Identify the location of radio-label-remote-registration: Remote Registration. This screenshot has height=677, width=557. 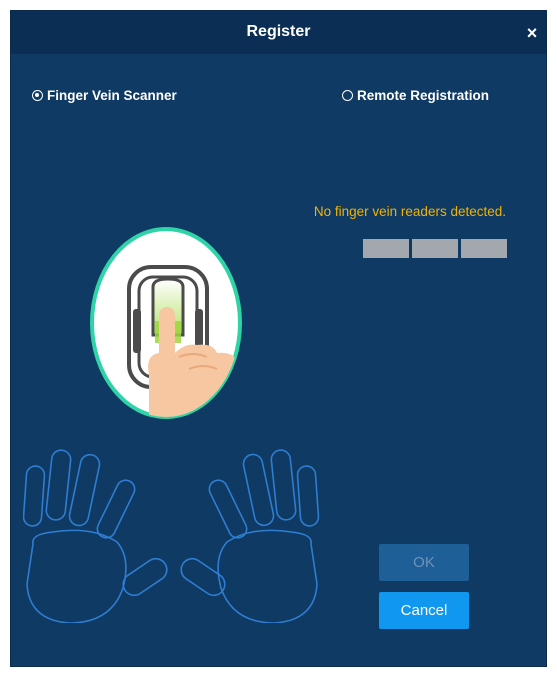
(423, 95).